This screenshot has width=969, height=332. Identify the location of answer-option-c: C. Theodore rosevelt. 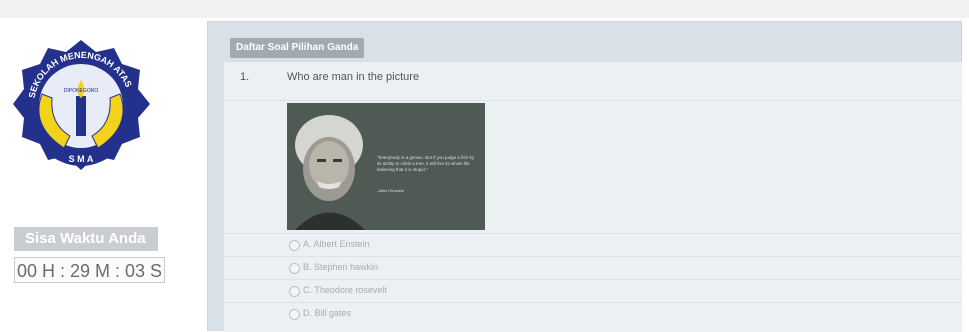
(593, 290).